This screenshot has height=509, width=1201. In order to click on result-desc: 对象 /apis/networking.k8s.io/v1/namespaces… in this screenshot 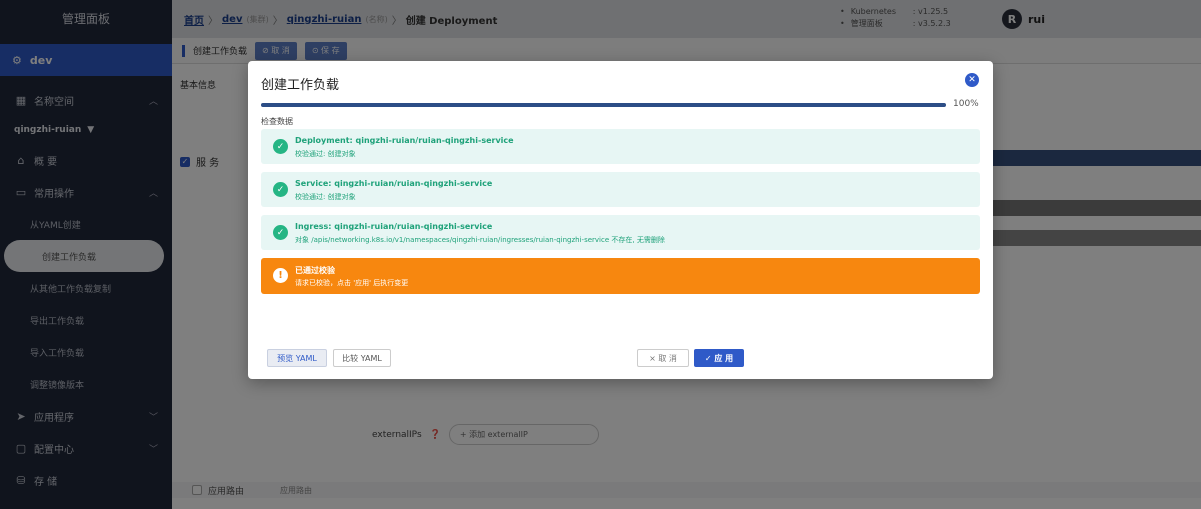, I will do `click(480, 240)`.